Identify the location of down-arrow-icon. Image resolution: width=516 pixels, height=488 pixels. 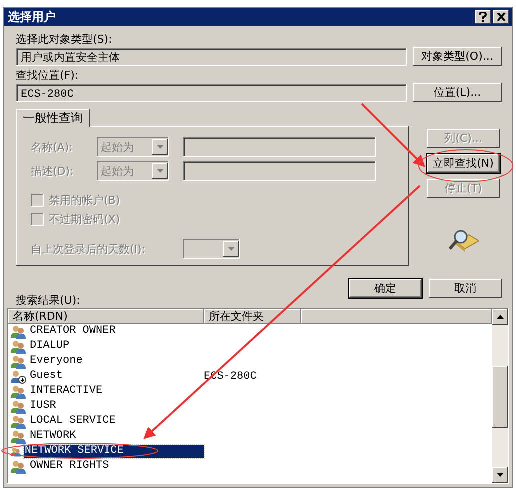
(500, 475).